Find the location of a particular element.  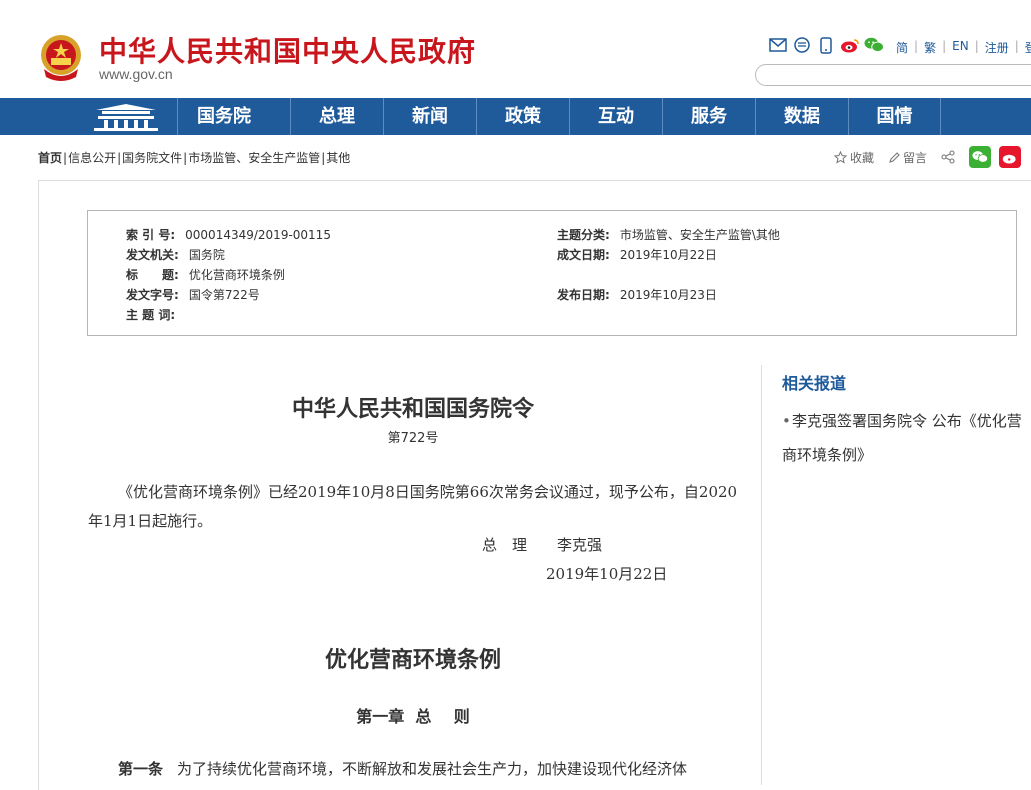

weibo-share-button is located at coordinates (1010, 157).